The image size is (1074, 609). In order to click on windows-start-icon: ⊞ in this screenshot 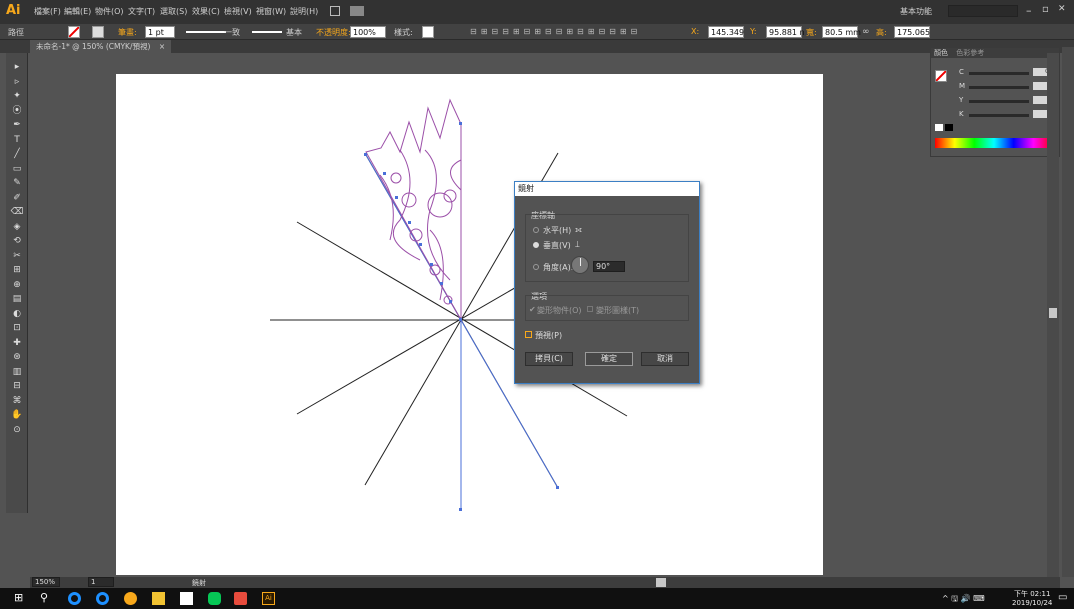, I will do `click(18, 597)`.